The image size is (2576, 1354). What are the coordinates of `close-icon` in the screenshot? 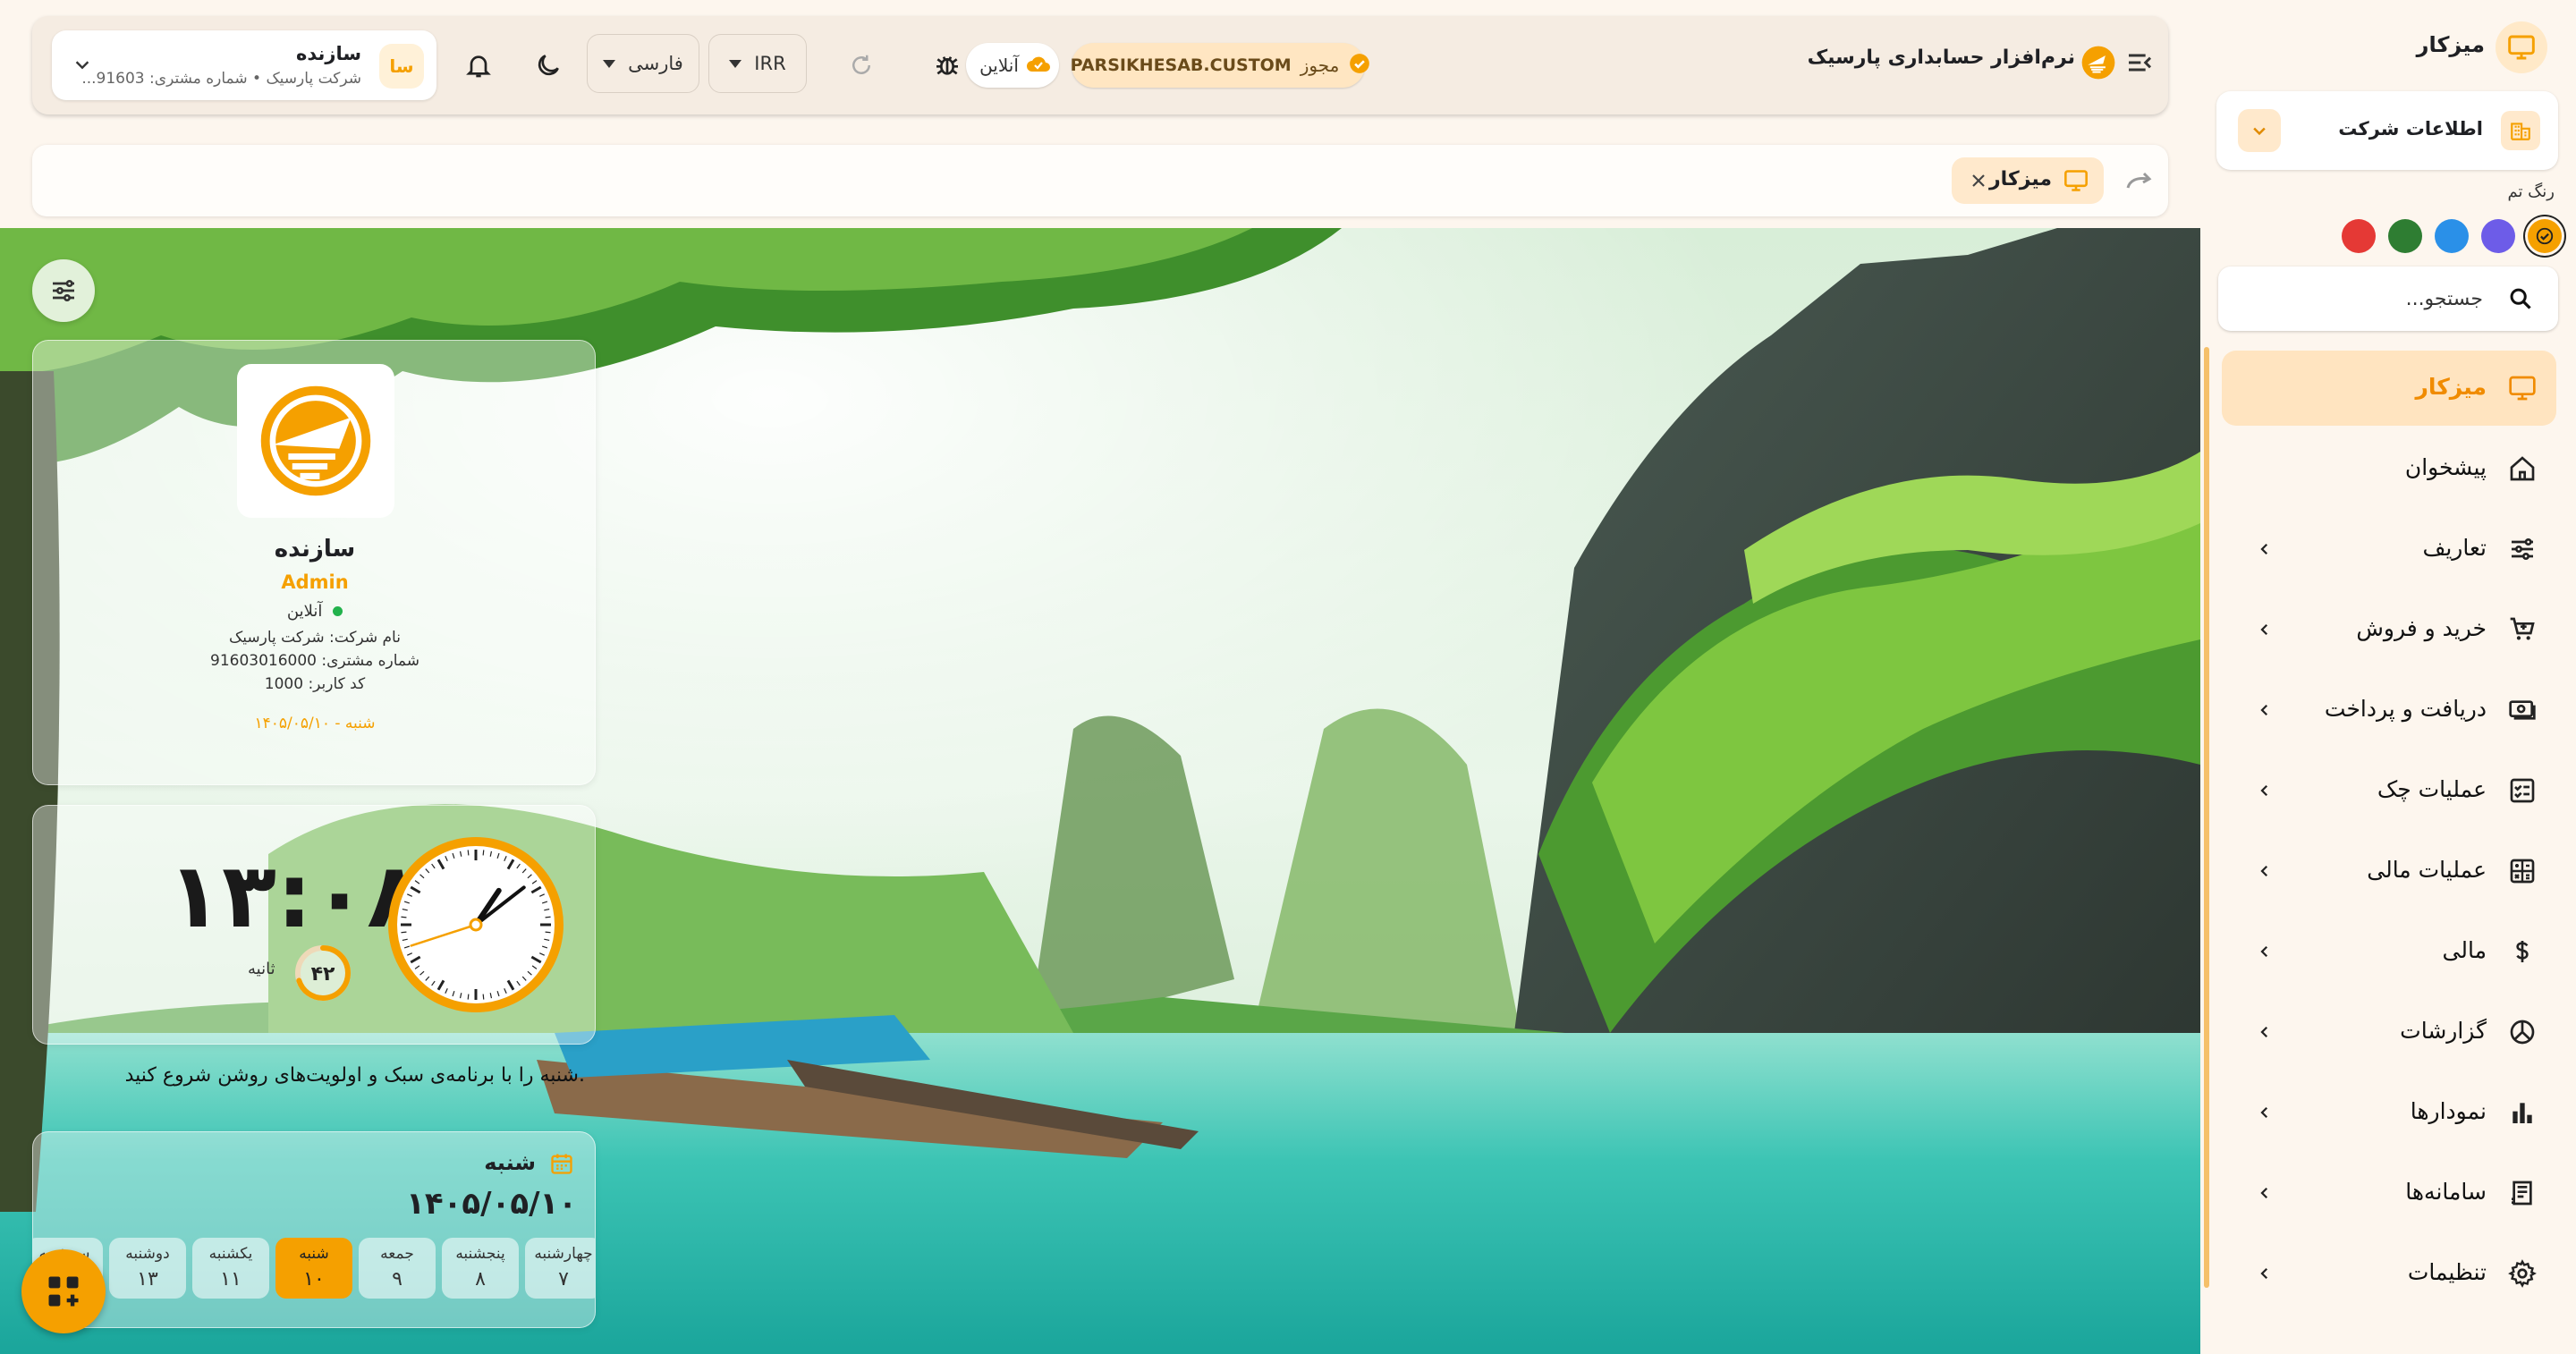 It's located at (1978, 181).